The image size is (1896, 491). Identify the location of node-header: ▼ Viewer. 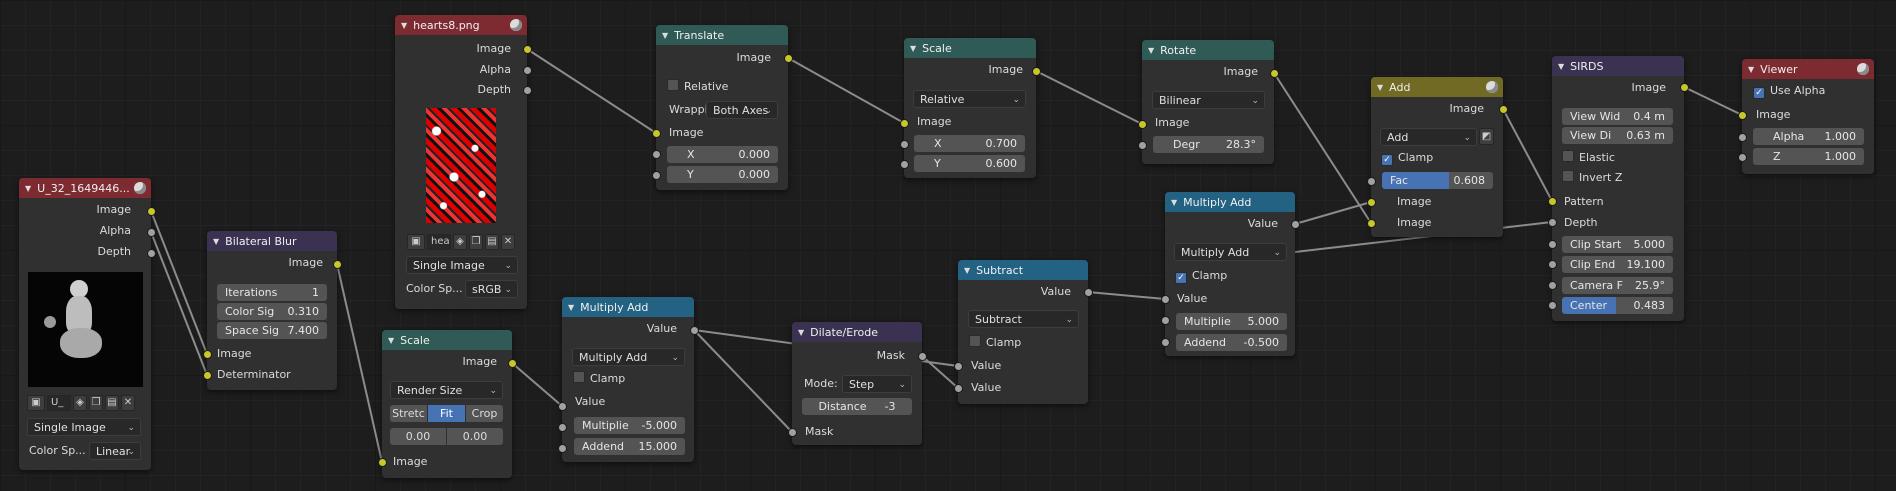
(1808, 69).